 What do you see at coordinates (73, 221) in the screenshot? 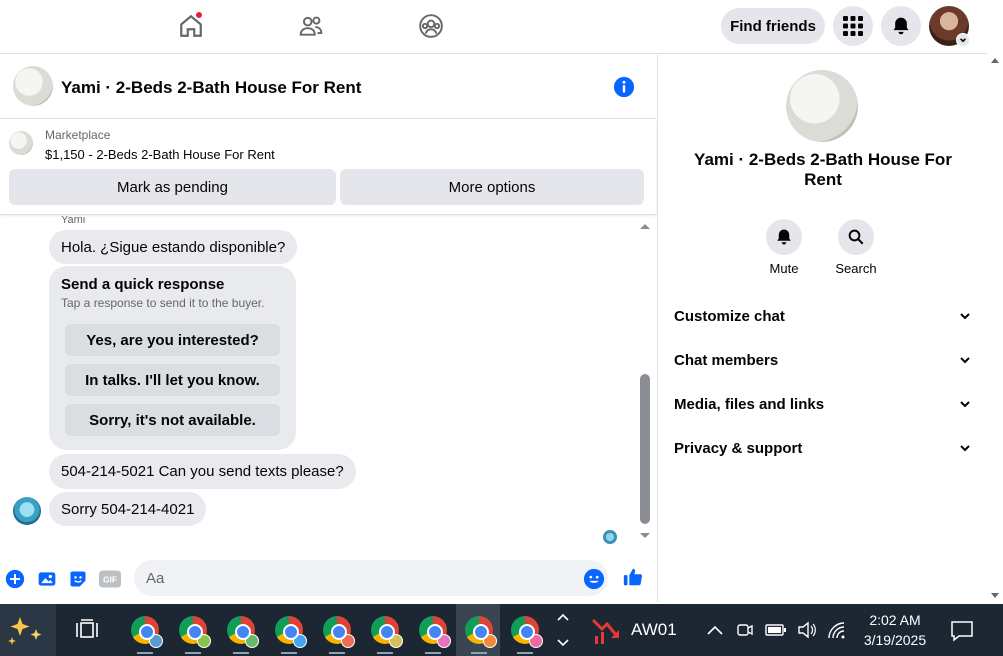
I see `sender-name: Yami` at bounding box center [73, 221].